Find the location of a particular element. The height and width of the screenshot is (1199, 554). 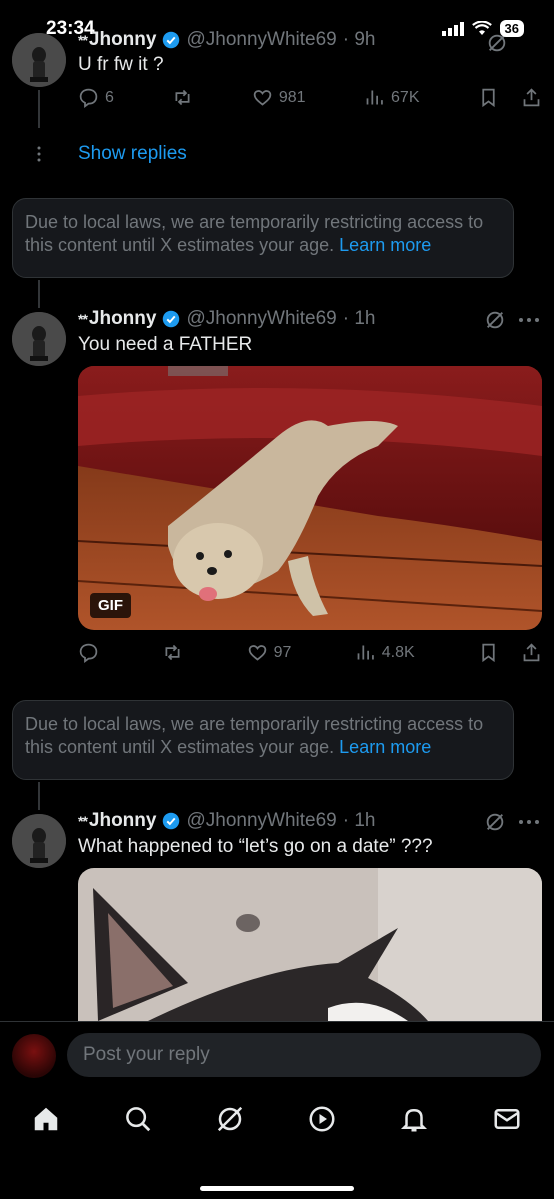

bottom-nav is located at coordinates (277, 1145).